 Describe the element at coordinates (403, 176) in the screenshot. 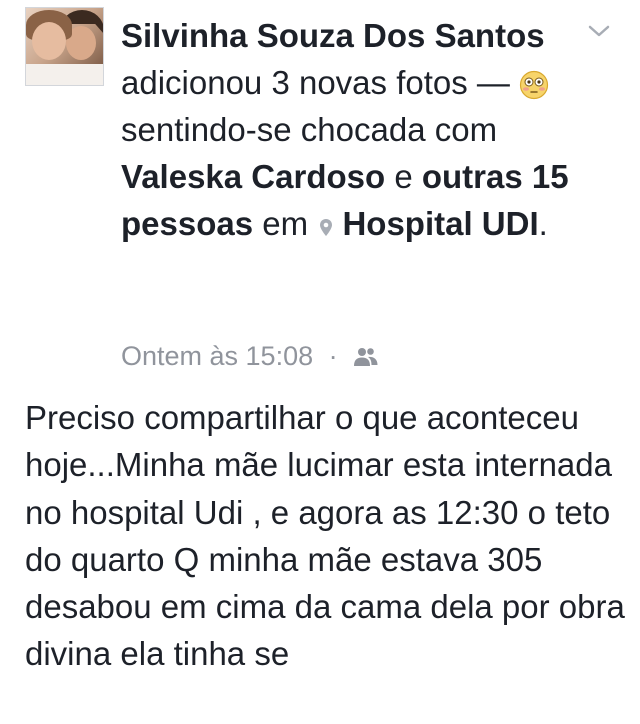

I see `and-word: e` at that location.